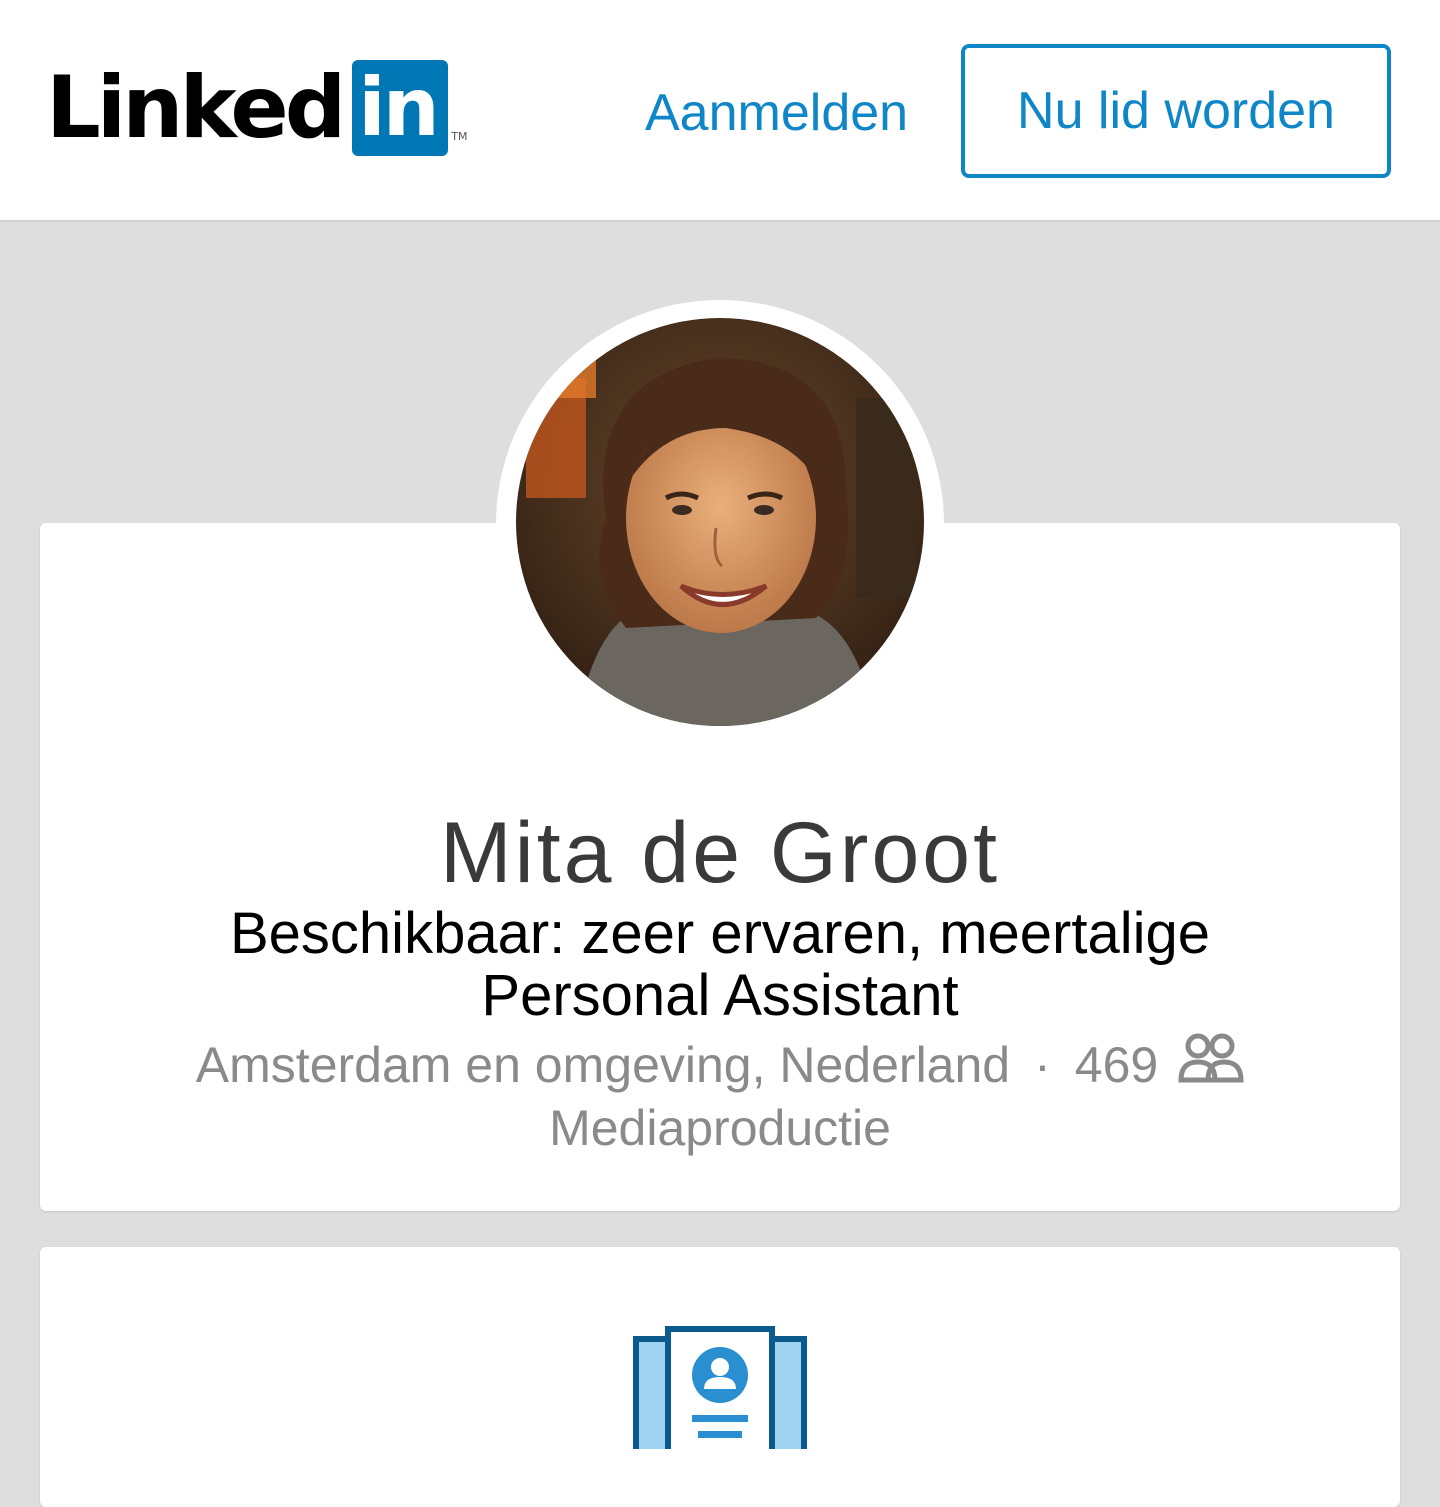 This screenshot has width=1440, height=1507. I want to click on logo-in-text: in, so click(398, 107).